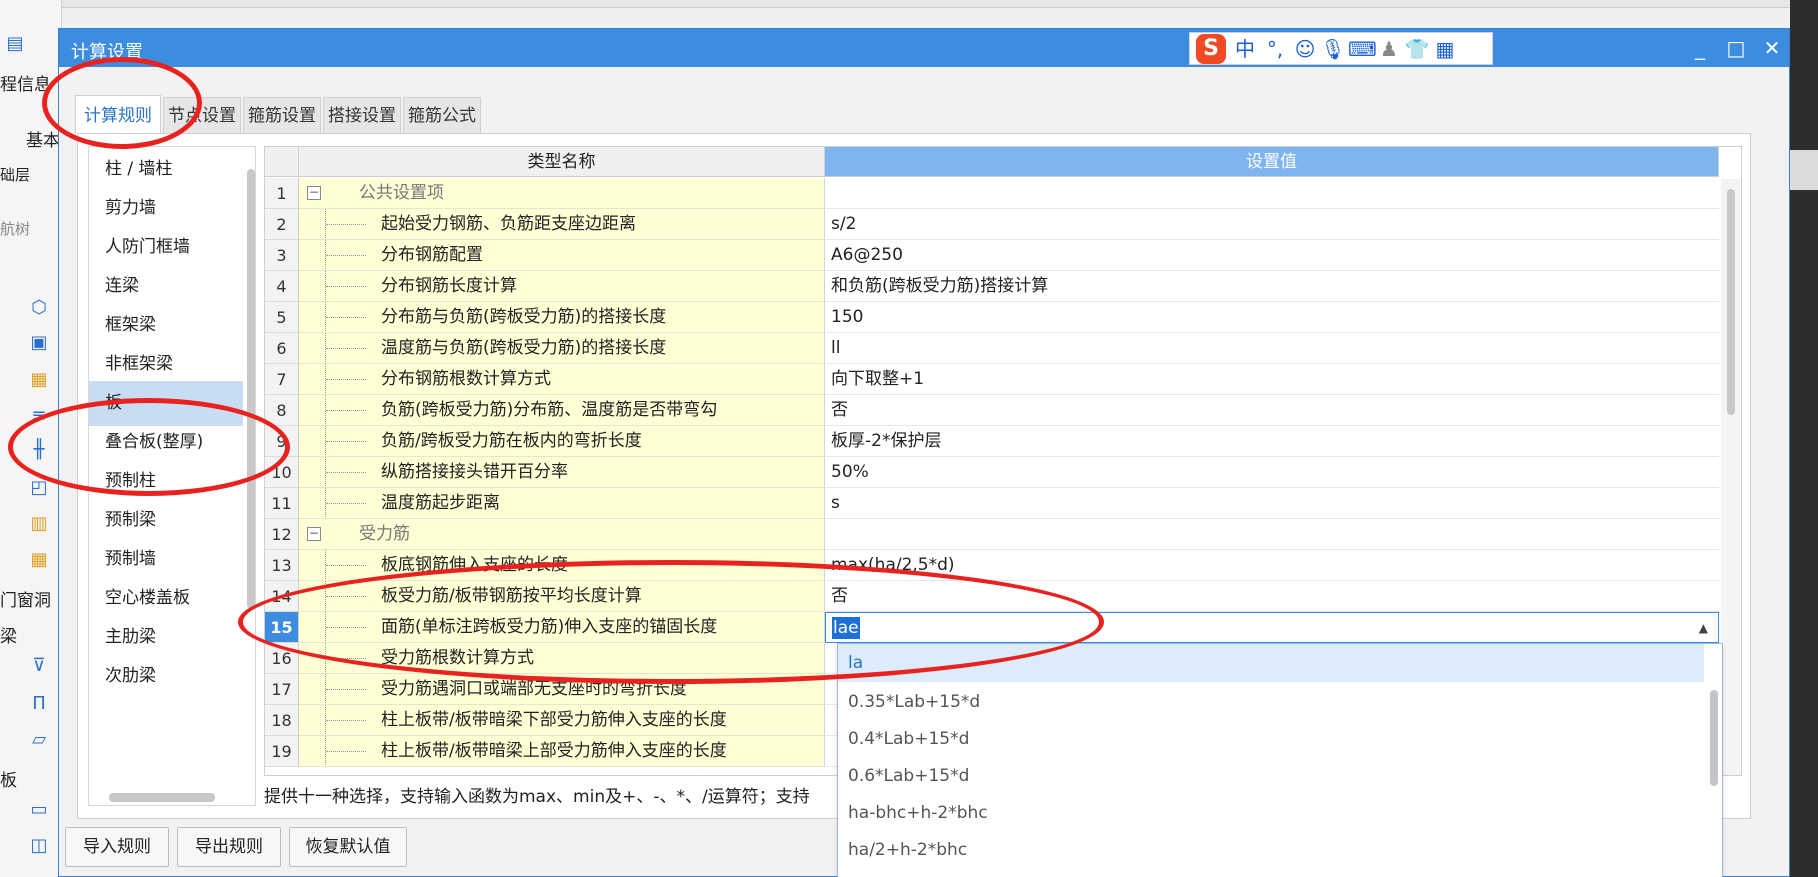 The image size is (1818, 877). What do you see at coordinates (282, 348) in the screenshot?
I see `row-index: 6` at bounding box center [282, 348].